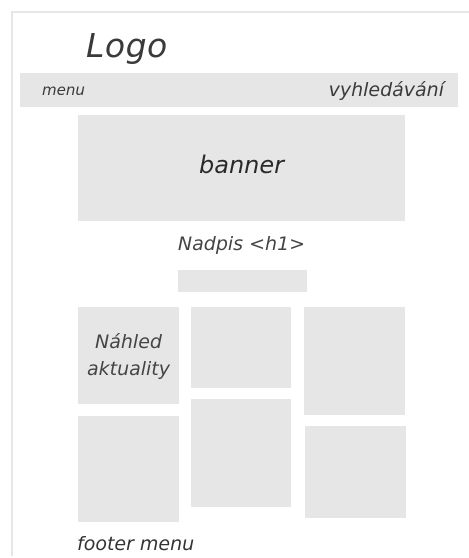 The height and width of the screenshot is (558, 469). I want to click on banner-label: banner, so click(241, 165).